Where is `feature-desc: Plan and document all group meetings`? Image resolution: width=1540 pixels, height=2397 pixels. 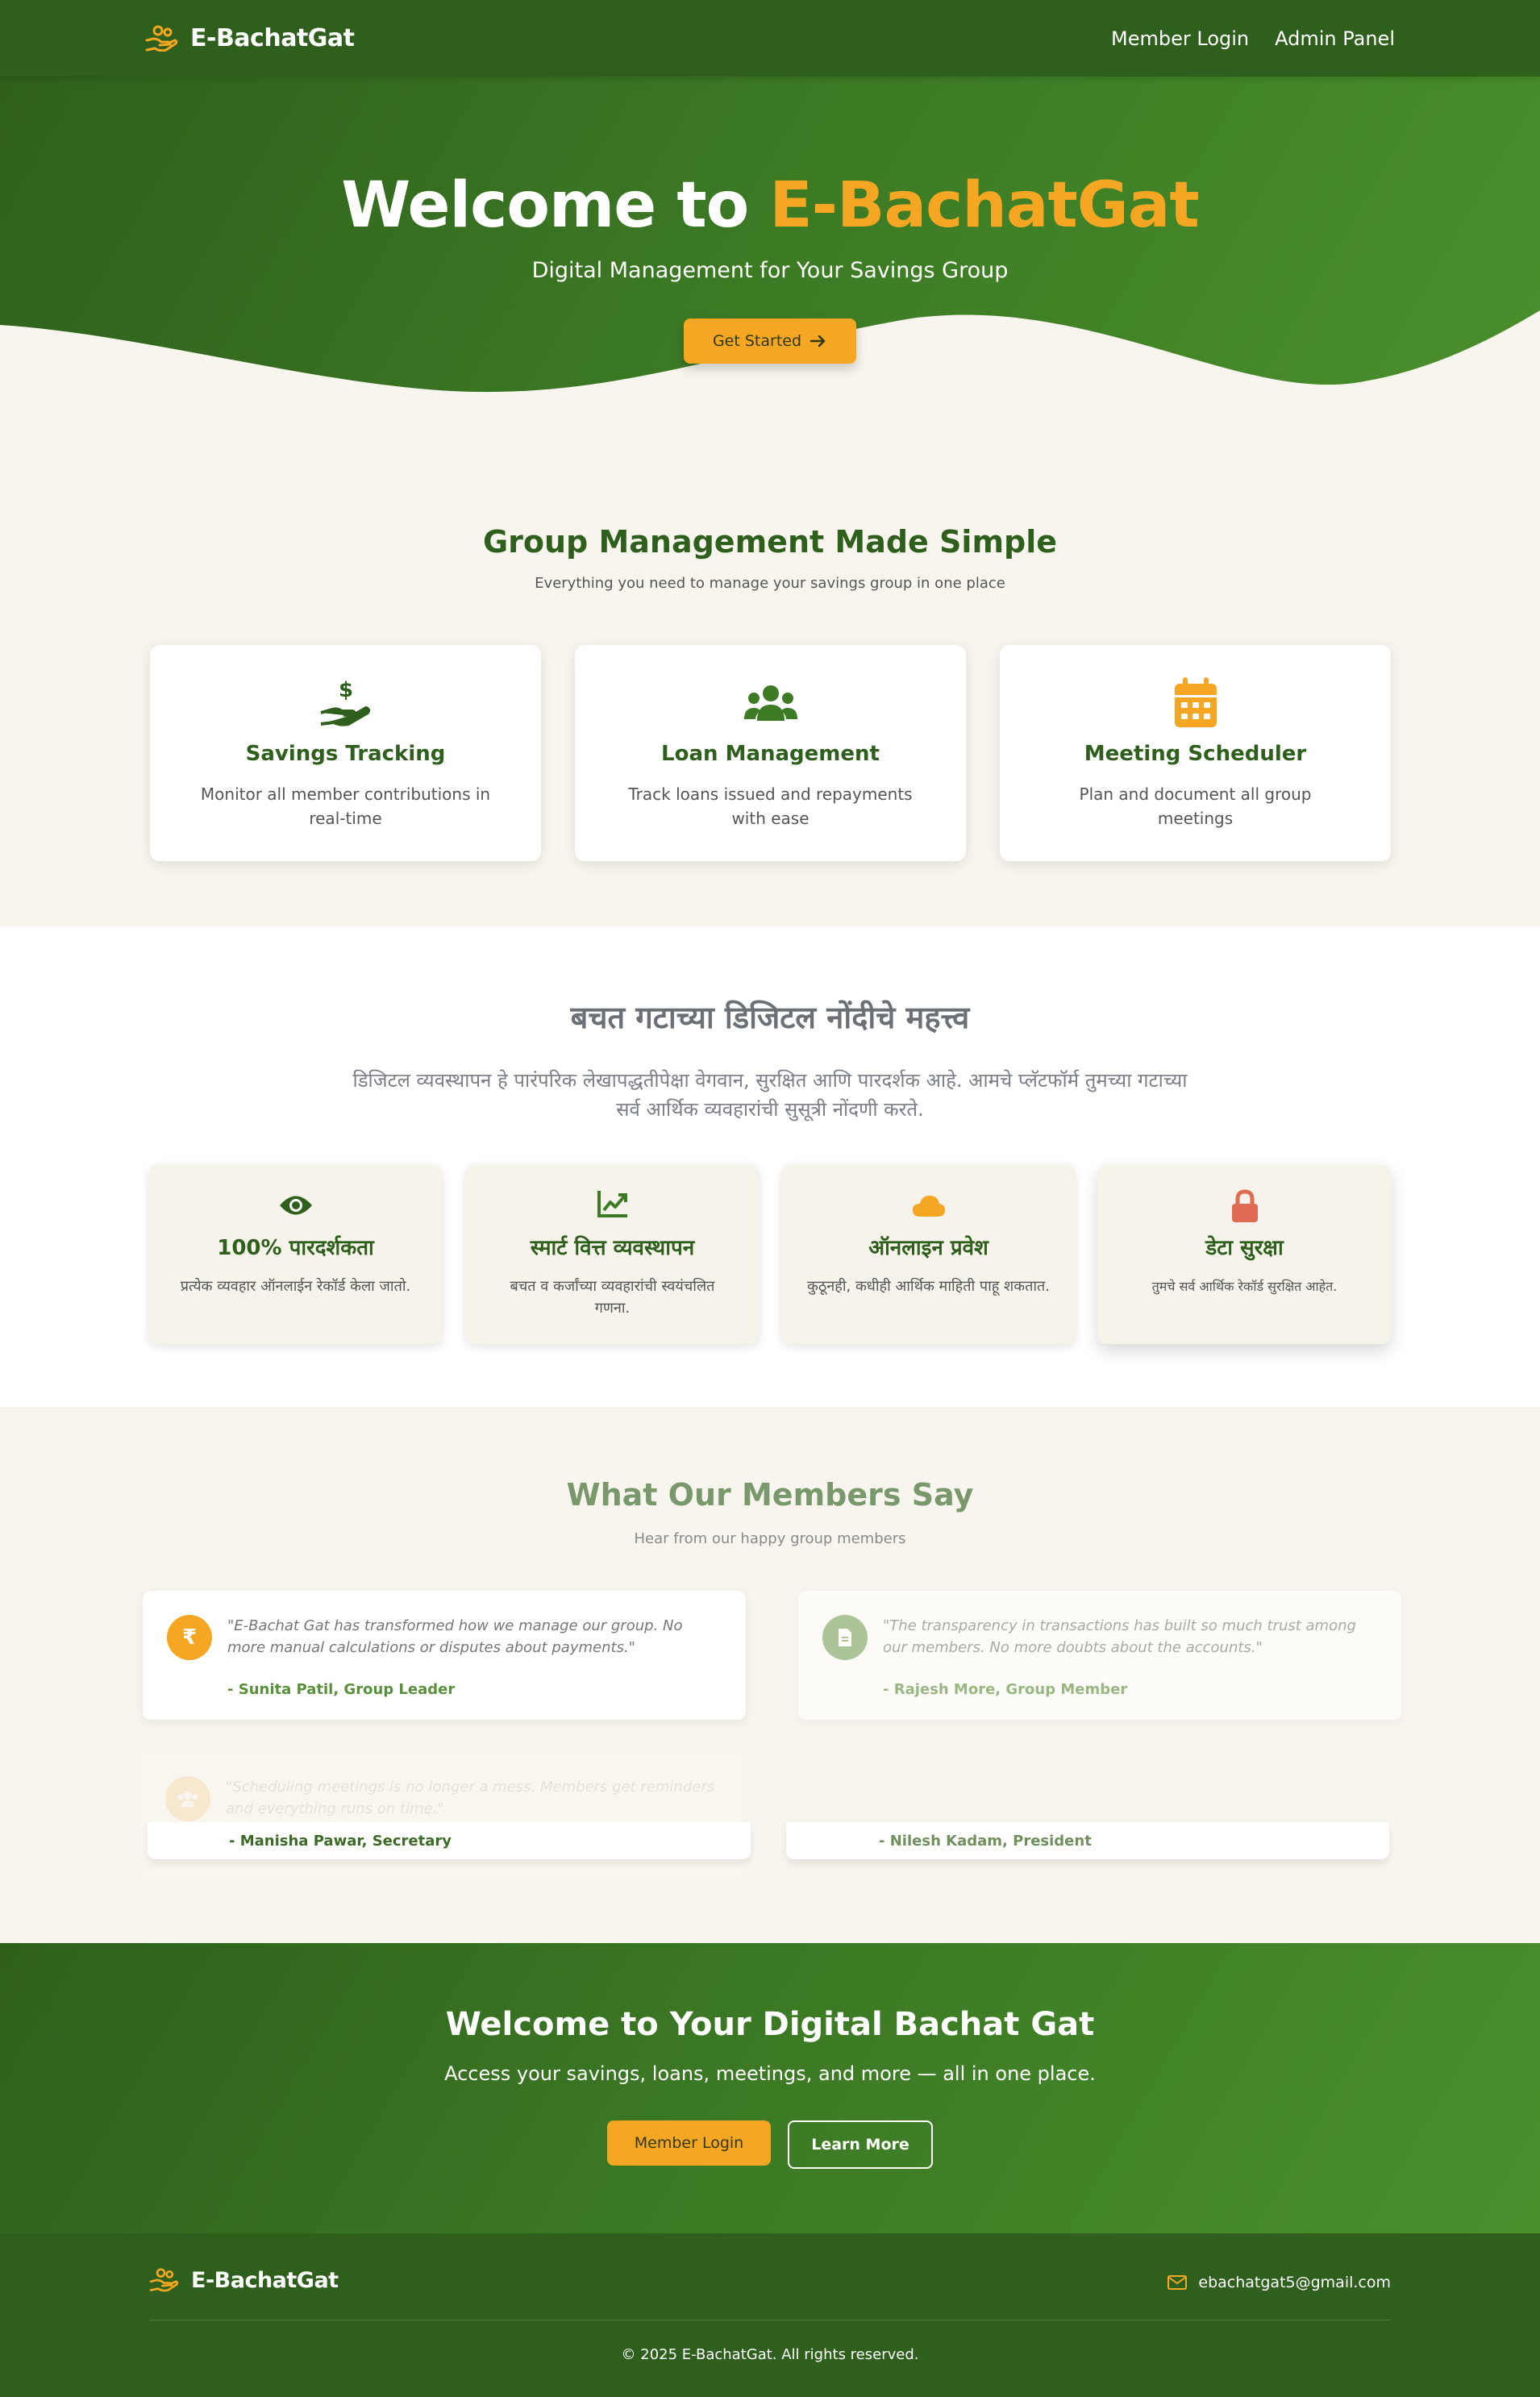
feature-desc: Plan and document all group meetings is located at coordinates (1195, 806).